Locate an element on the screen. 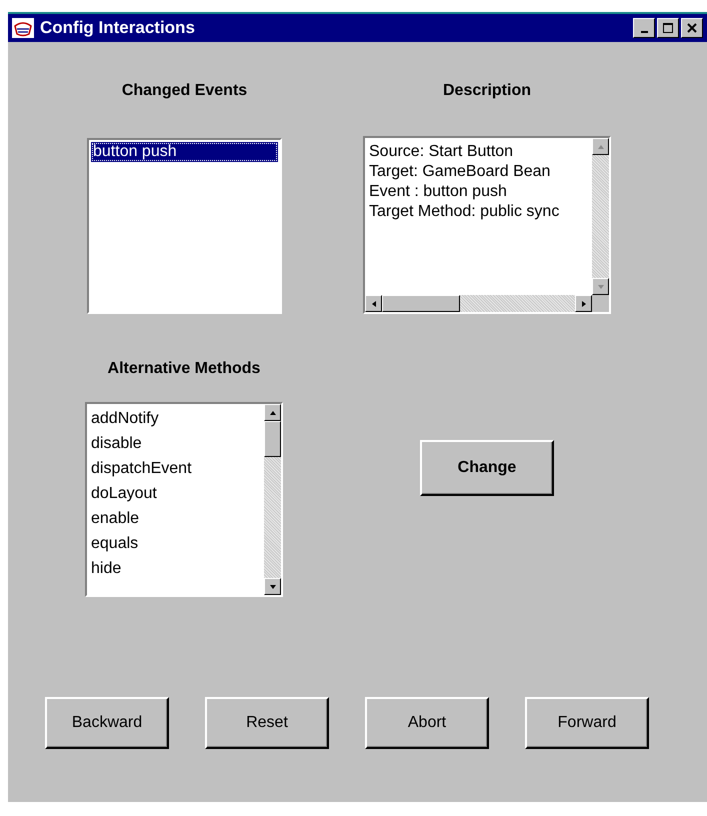  section-label: Alternative Methods is located at coordinates (184, 369).